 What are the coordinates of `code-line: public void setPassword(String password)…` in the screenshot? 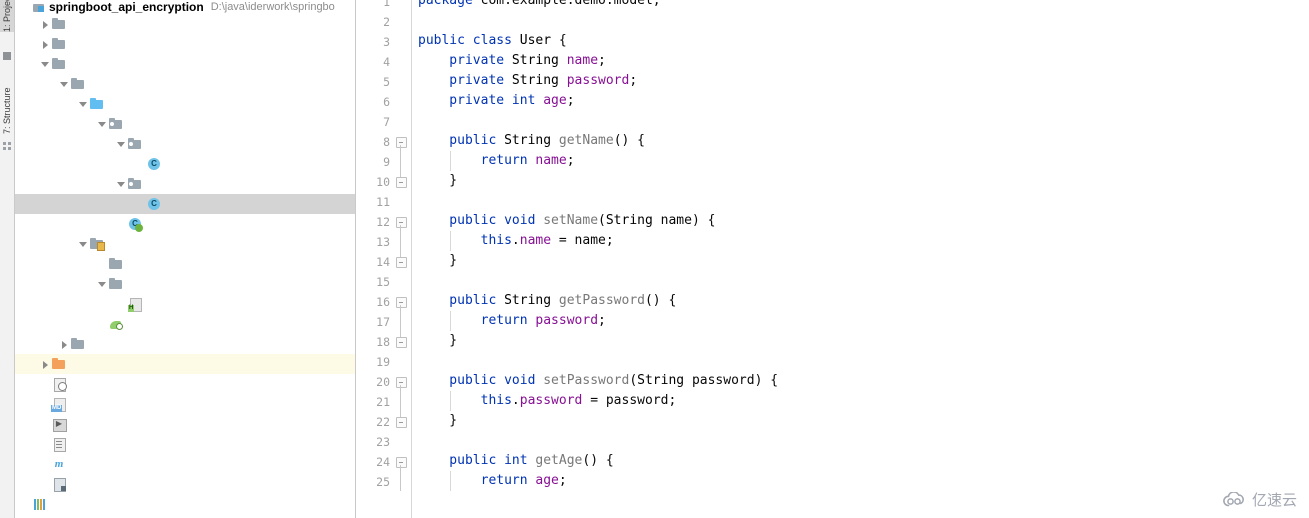 It's located at (598, 381).